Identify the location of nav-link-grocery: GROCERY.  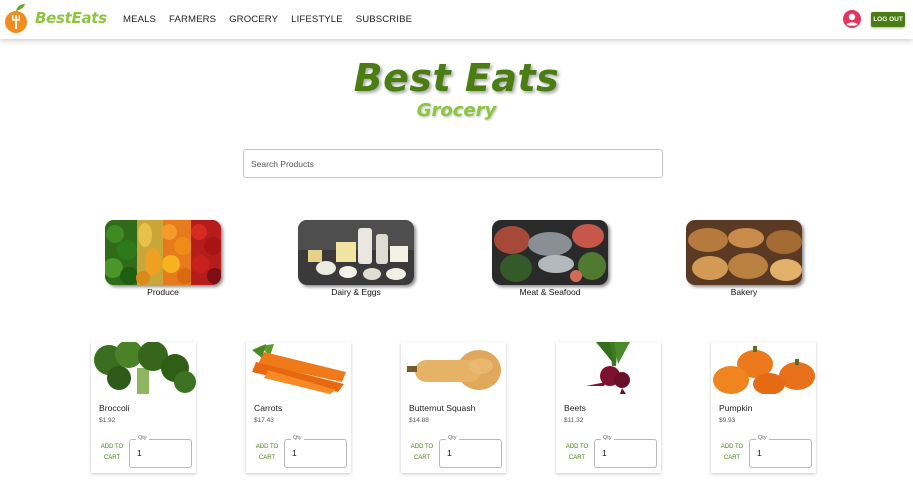
(253, 19).